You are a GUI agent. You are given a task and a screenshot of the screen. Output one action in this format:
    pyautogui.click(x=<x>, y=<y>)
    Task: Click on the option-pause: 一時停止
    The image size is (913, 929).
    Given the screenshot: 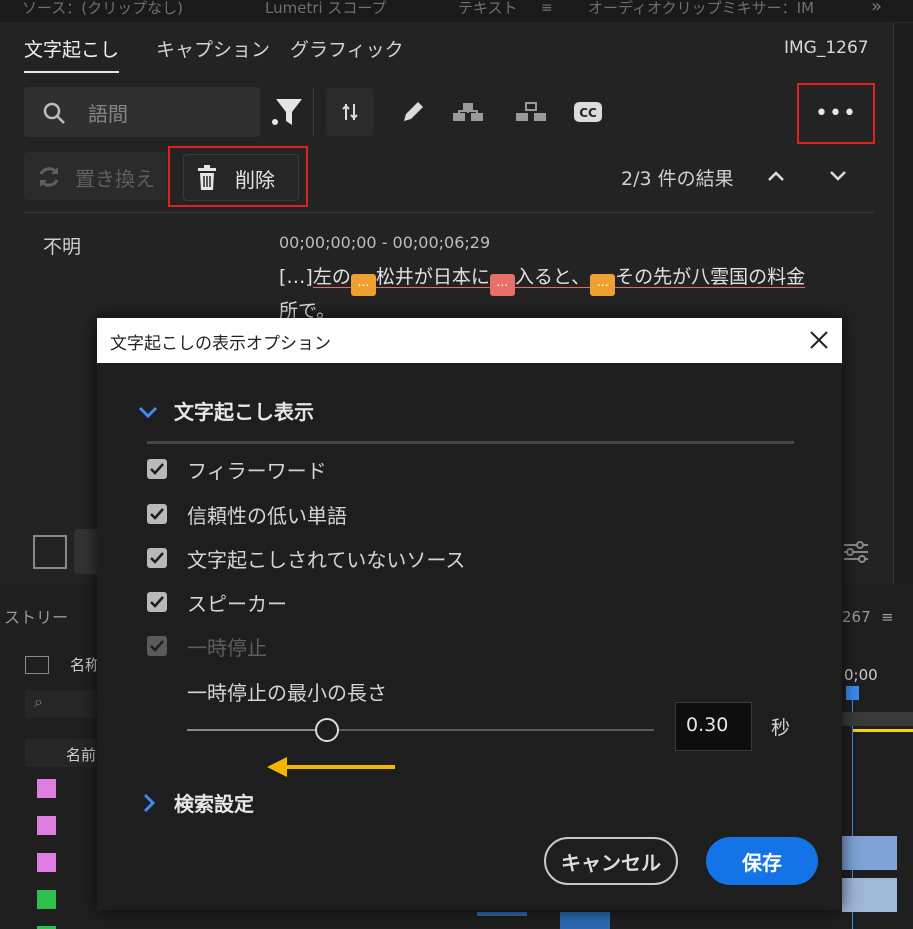 What is the action you would take?
    pyautogui.click(x=207, y=646)
    